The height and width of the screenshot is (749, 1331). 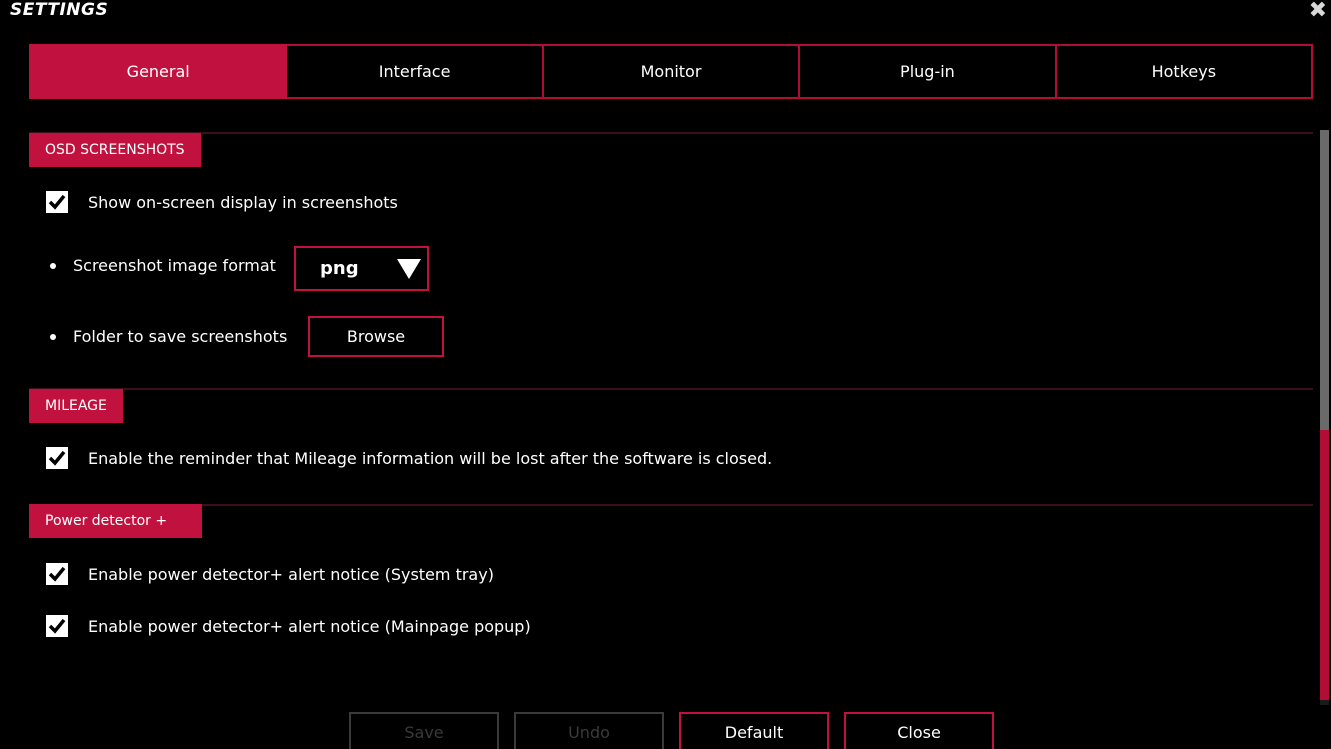 I want to click on folder-label: Folder to save screenshots, so click(x=180, y=336).